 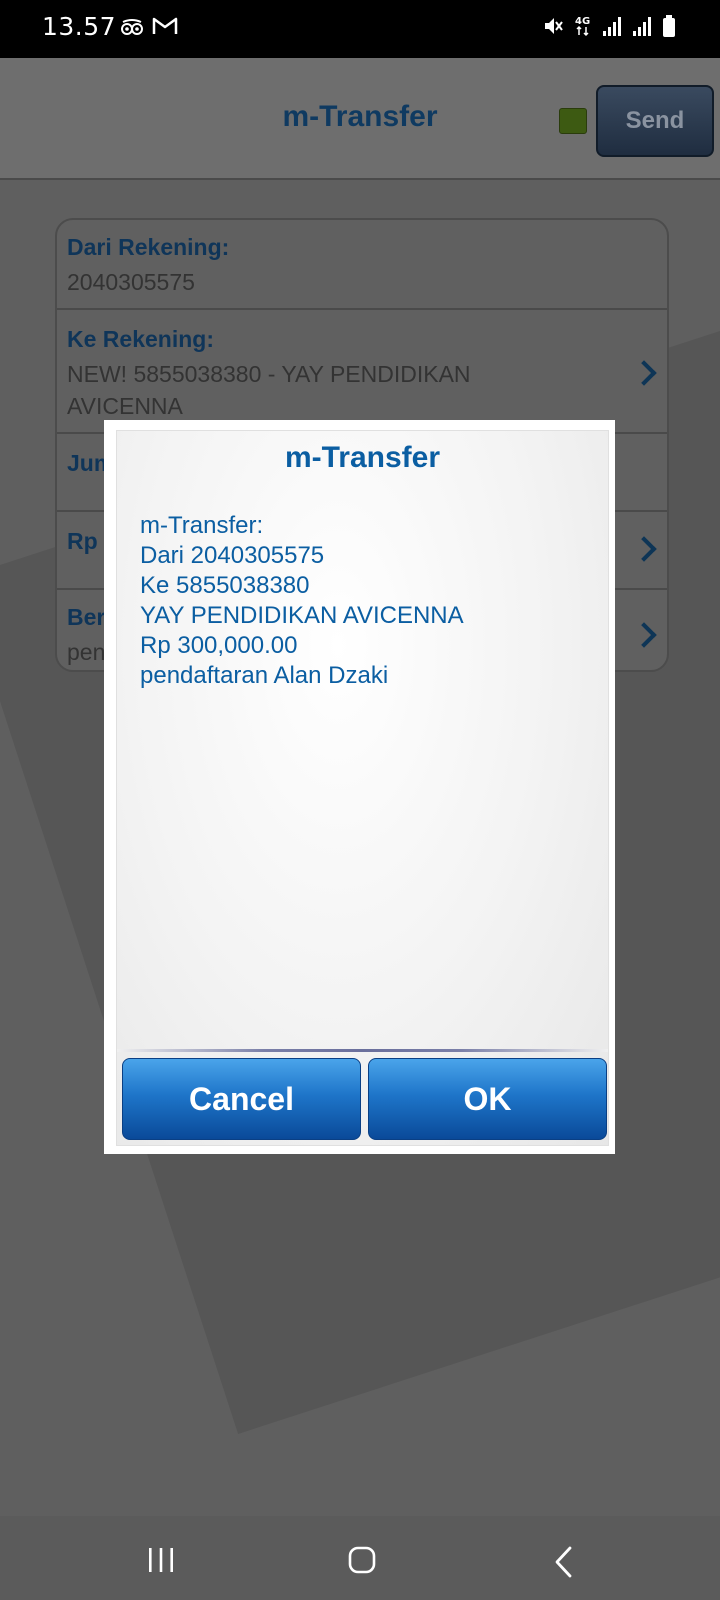 What do you see at coordinates (165, 25) in the screenshot?
I see `gmail-icon` at bounding box center [165, 25].